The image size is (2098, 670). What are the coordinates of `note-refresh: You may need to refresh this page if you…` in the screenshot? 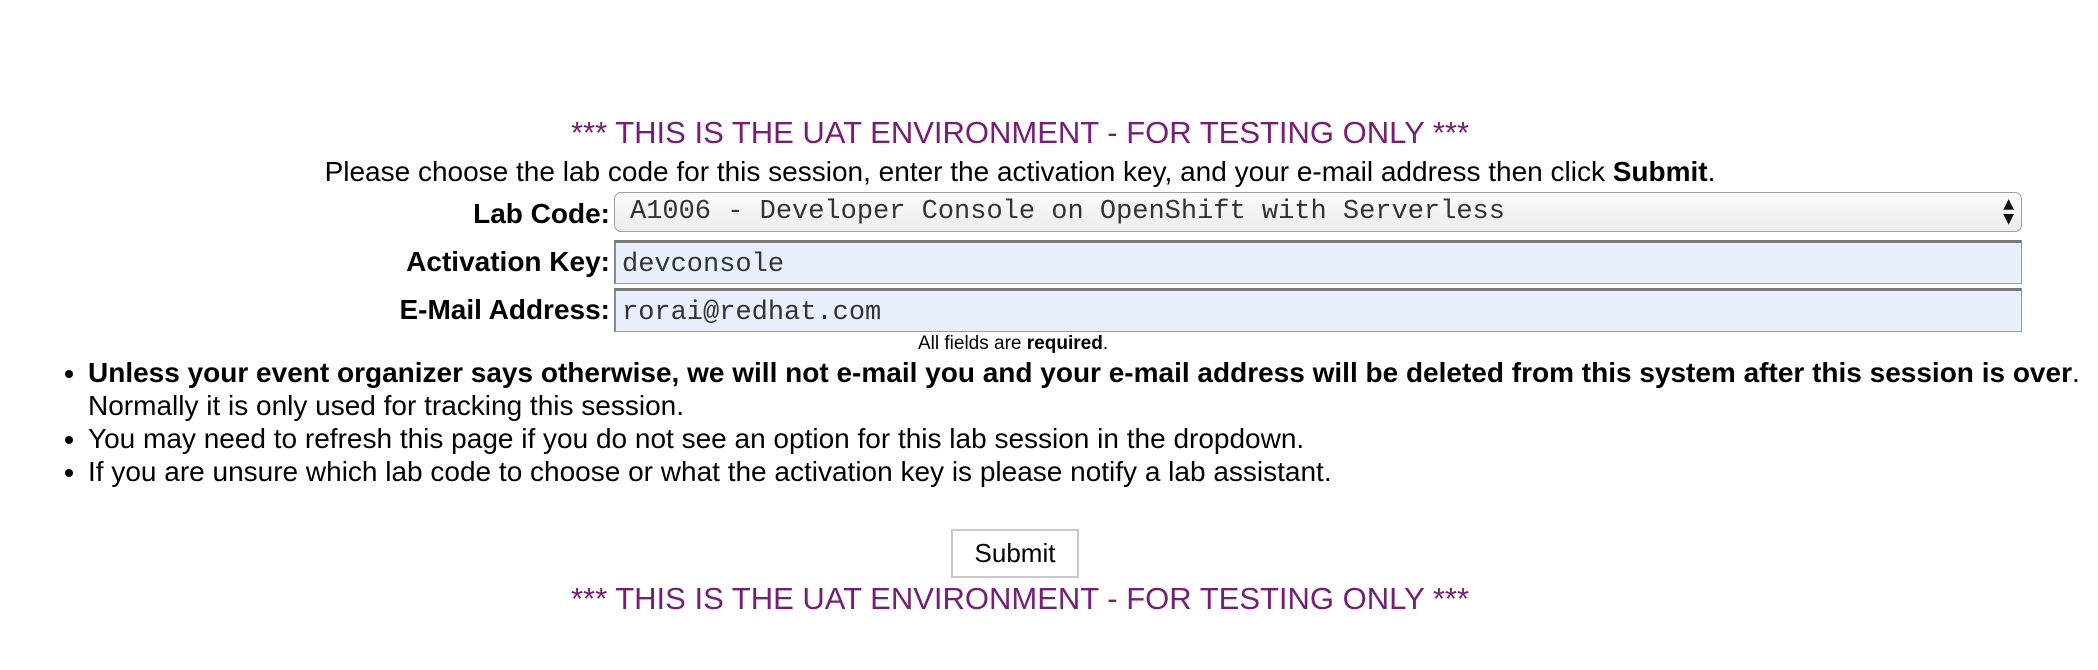 It's located at (1093, 438).